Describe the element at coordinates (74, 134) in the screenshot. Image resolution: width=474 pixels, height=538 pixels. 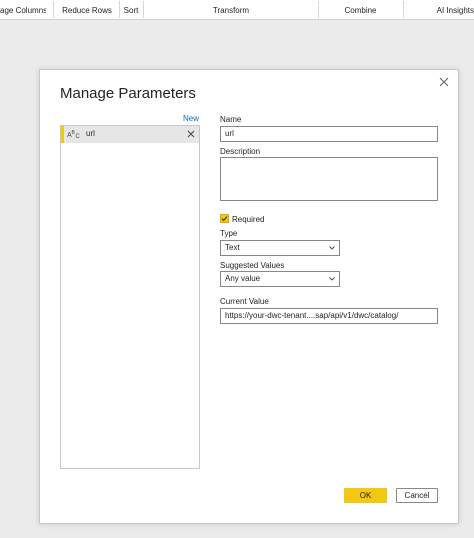
I see `text-type-icon: A B C` at that location.